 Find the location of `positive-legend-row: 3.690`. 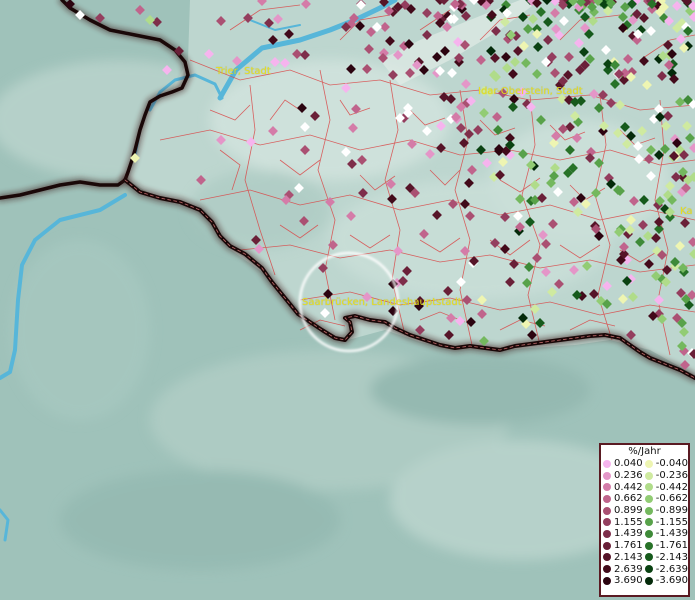

positive-legend-row: 3.690 is located at coordinates (624, 581).